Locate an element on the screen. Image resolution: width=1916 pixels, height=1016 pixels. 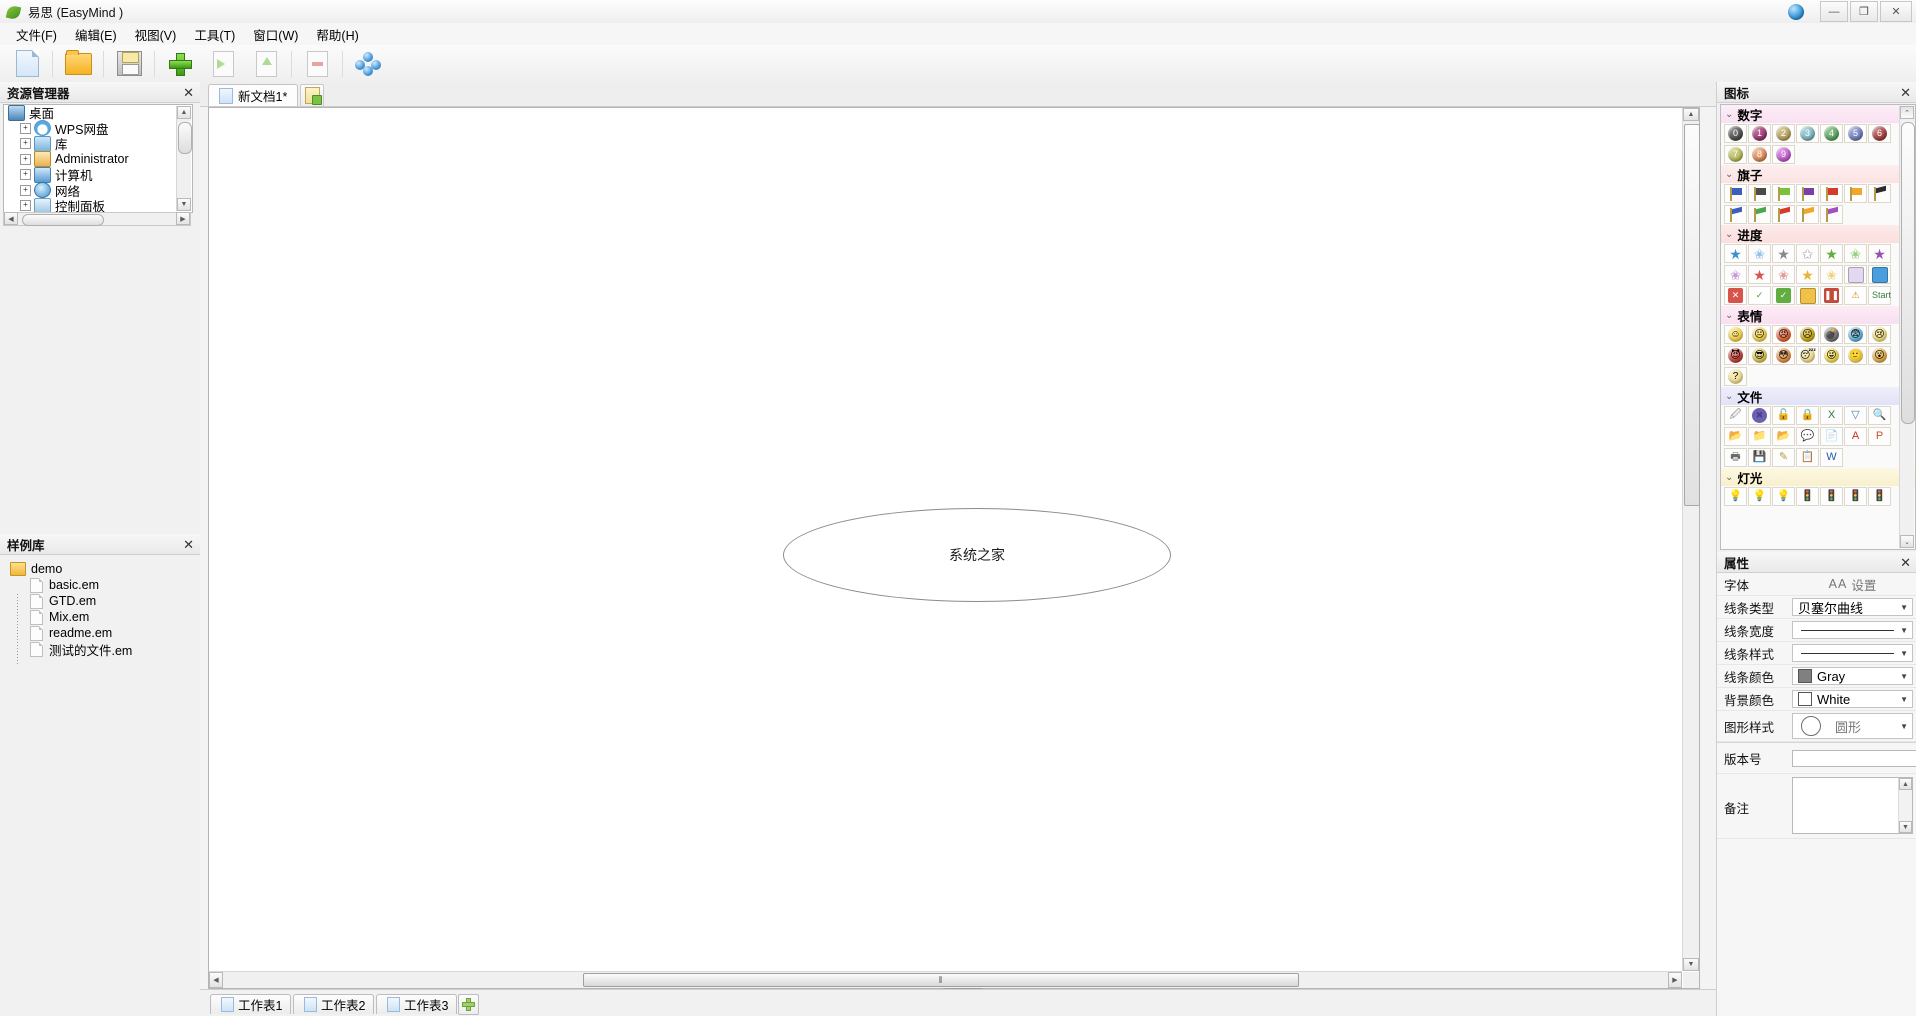
icon-cell: 2 is located at coordinates (1783, 133).